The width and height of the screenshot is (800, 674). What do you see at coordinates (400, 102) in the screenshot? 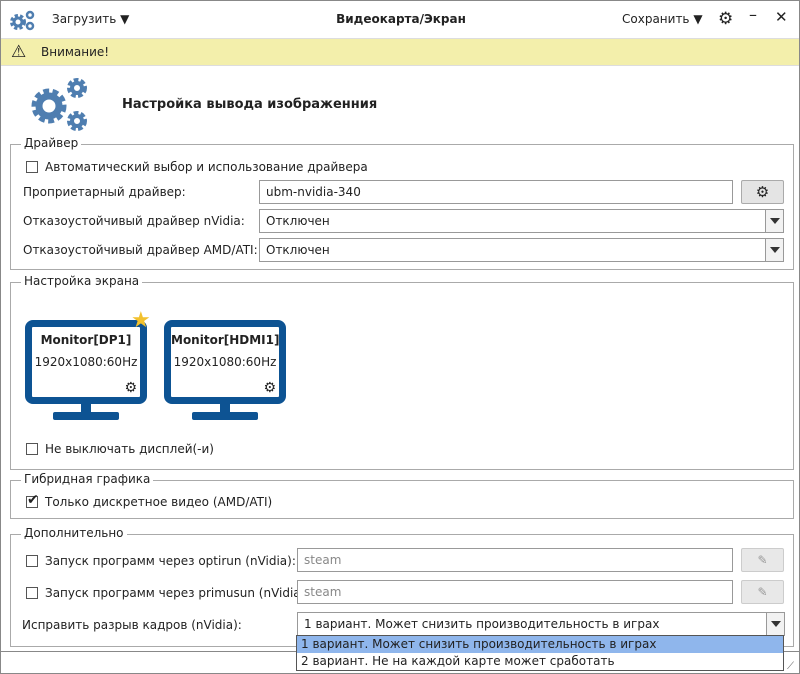
I see `header: Настройка вывода изображенния` at bounding box center [400, 102].